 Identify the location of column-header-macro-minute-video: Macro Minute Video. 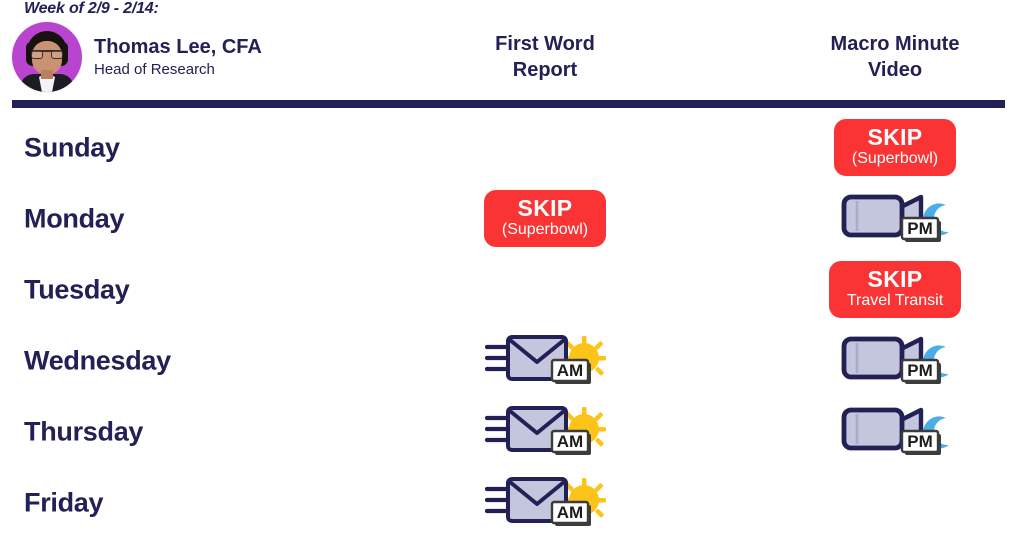
(892, 57).